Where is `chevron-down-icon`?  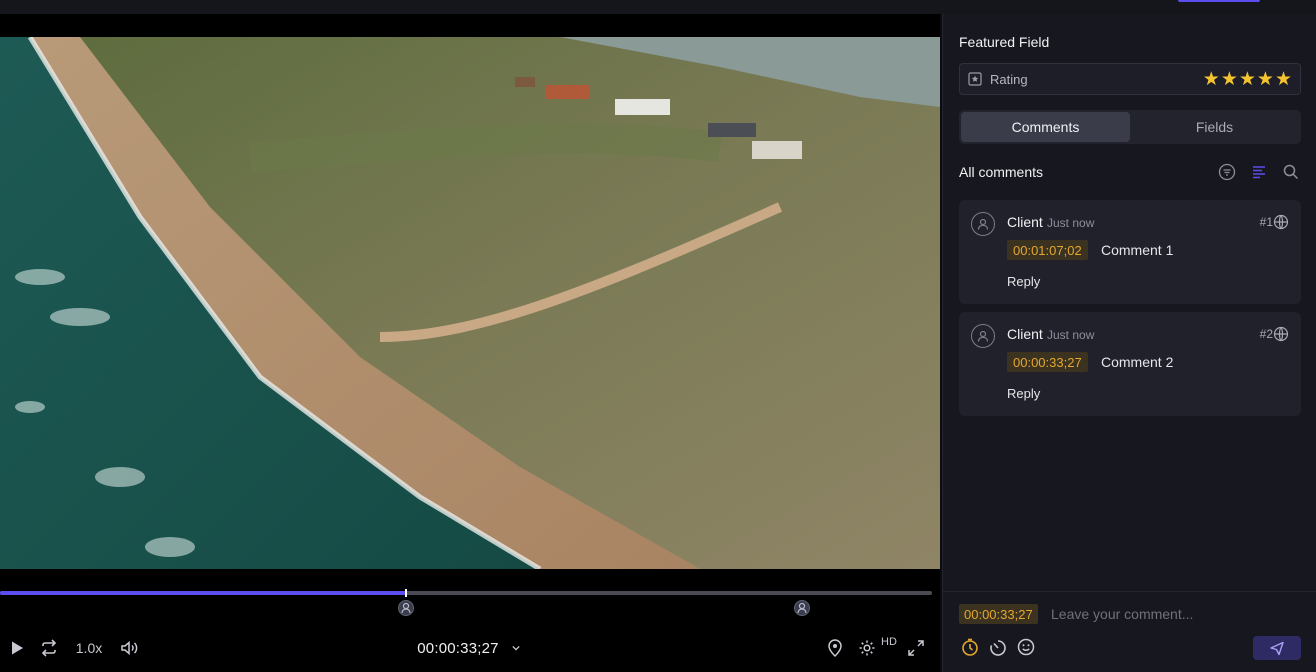
chevron-down-icon is located at coordinates (516, 648).